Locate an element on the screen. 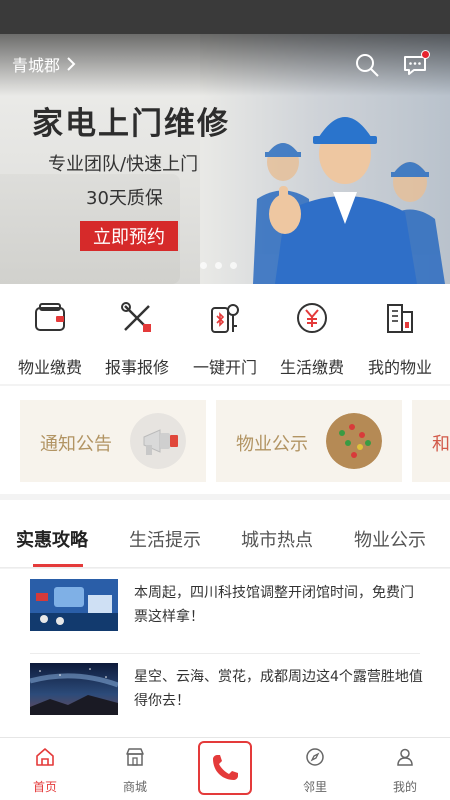 The height and width of the screenshot is (800, 450). message-button is located at coordinates (416, 64).